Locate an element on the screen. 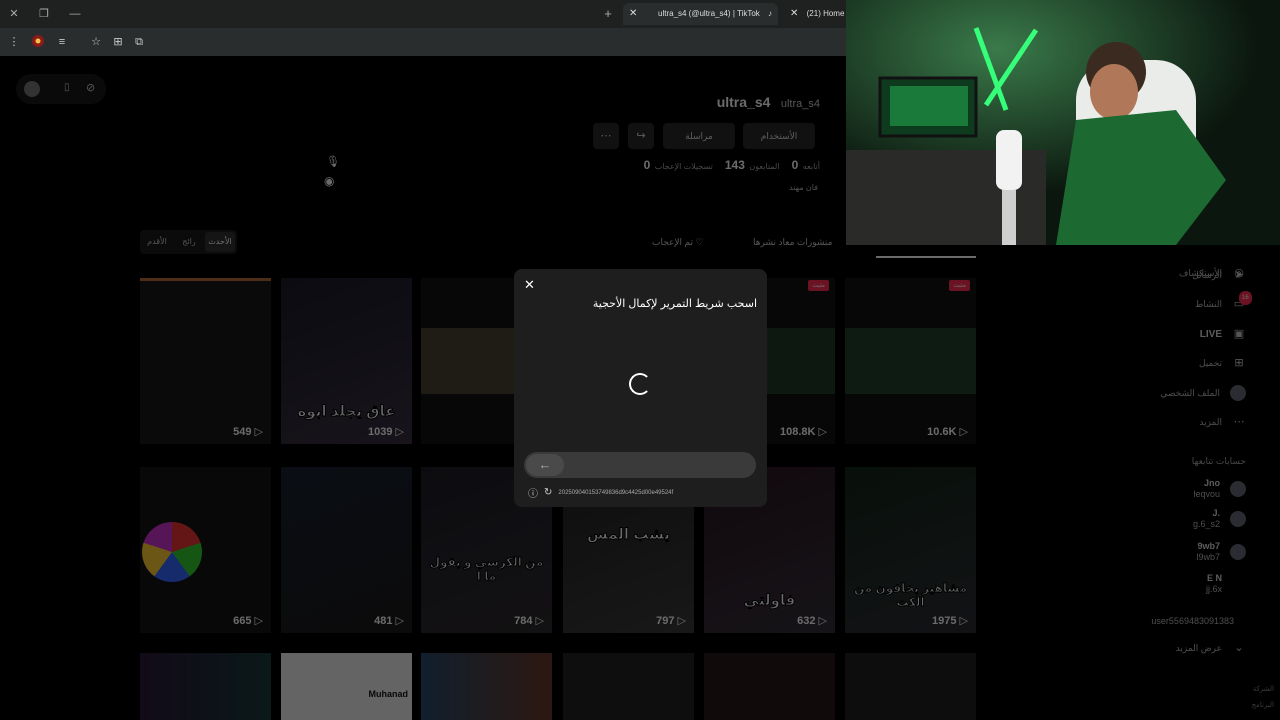 The image size is (1280, 720). sidebar-item-label: النشاط is located at coordinates (1208, 303).